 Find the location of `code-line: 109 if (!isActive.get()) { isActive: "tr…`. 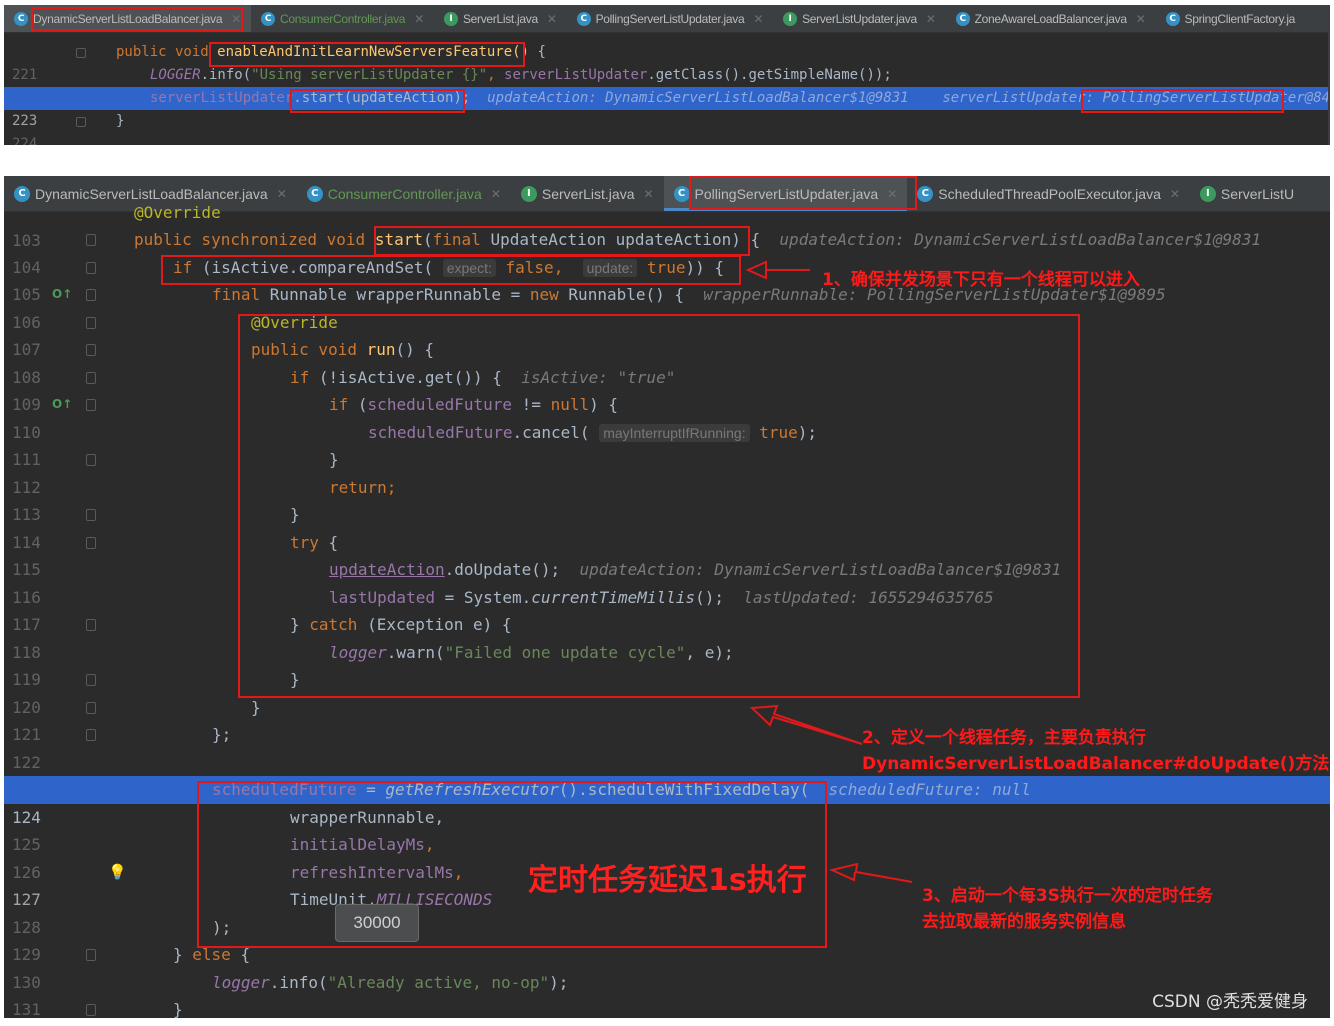

code-line: 109 if (!isActive.get()) { isActive: "tr… is located at coordinates (667, 389).